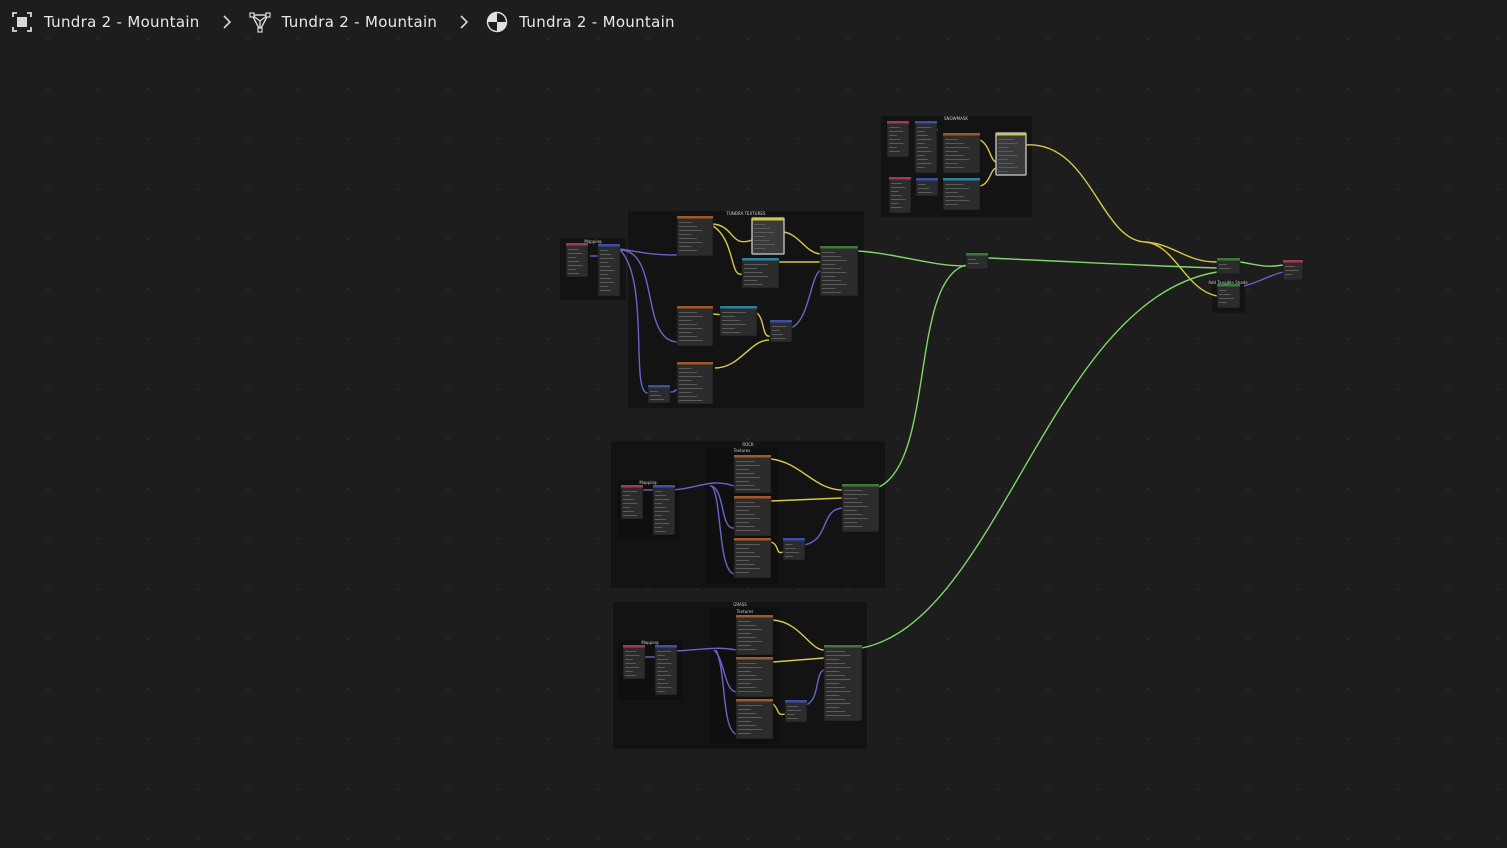  Describe the element at coordinates (740, 604) in the screenshot. I see `frame-grass-title: GRASS` at that location.